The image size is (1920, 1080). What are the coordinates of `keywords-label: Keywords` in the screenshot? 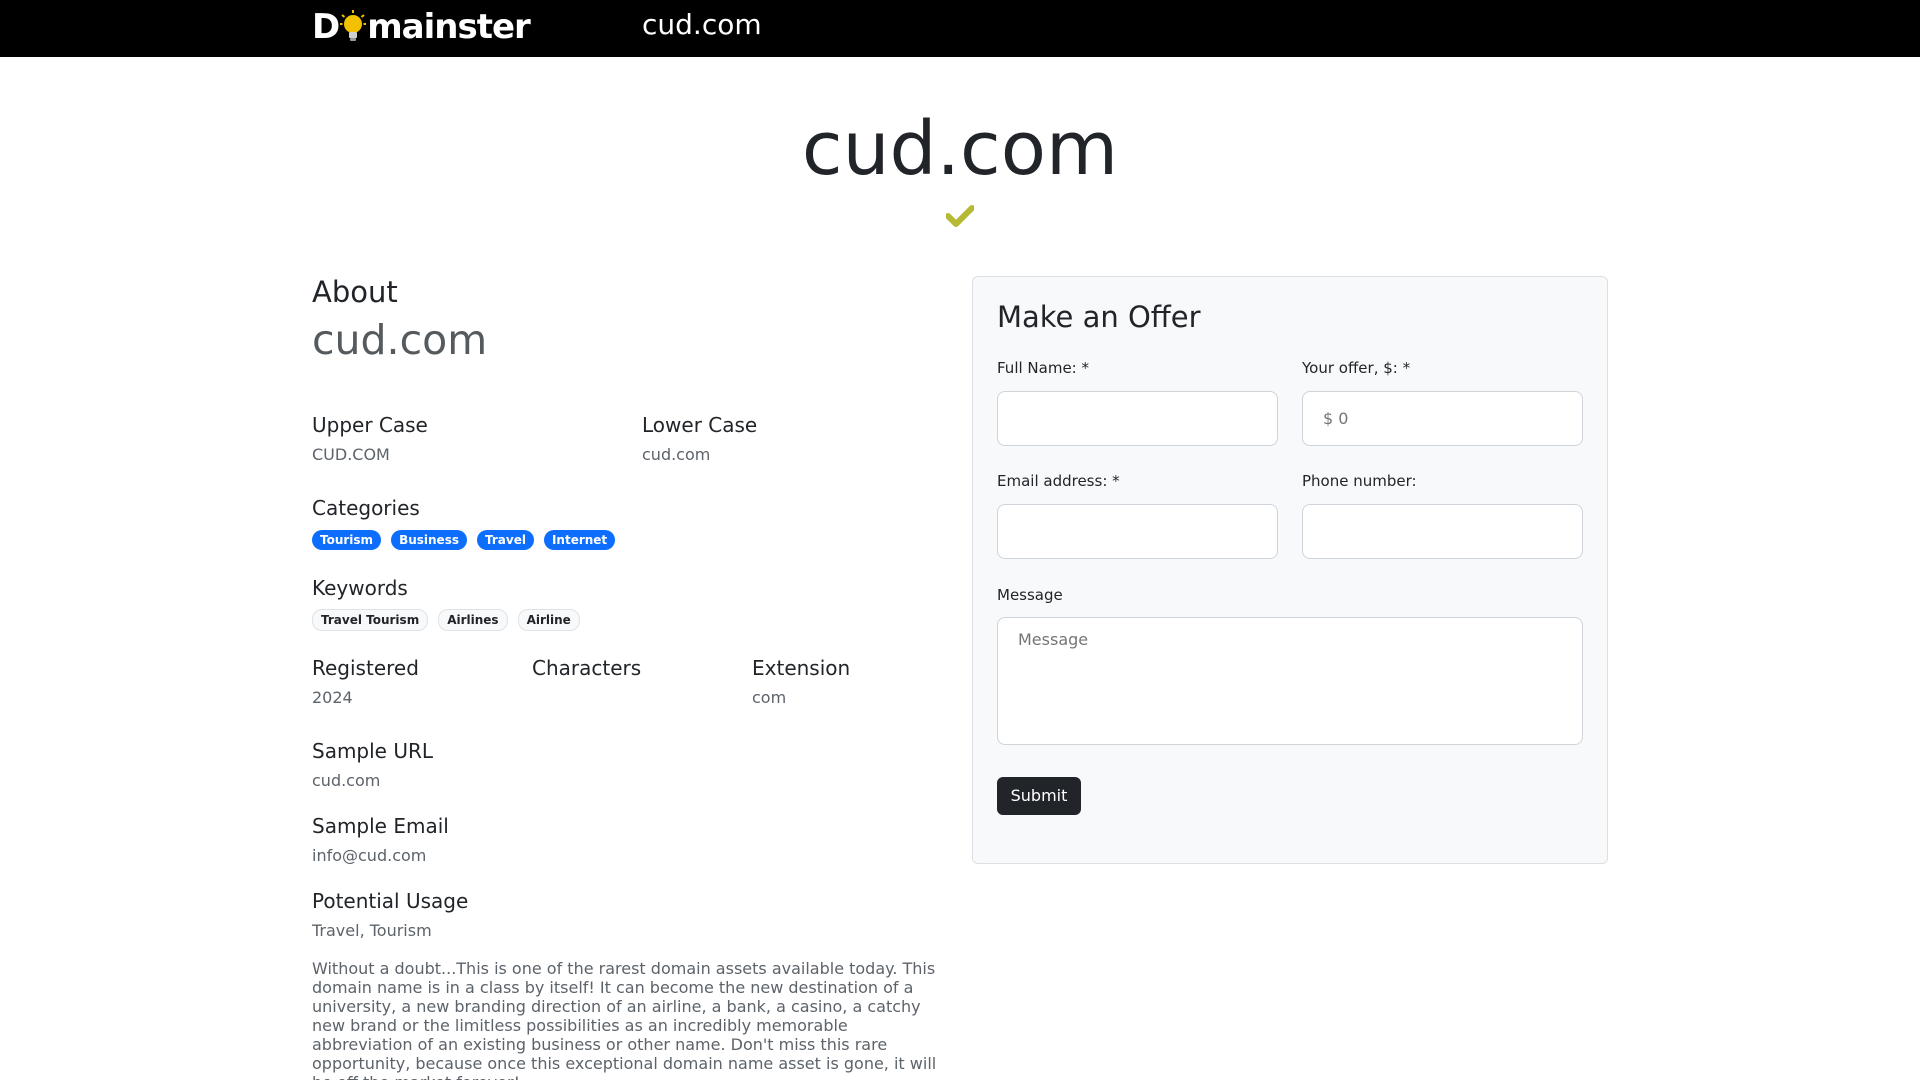 It's located at (360, 588).